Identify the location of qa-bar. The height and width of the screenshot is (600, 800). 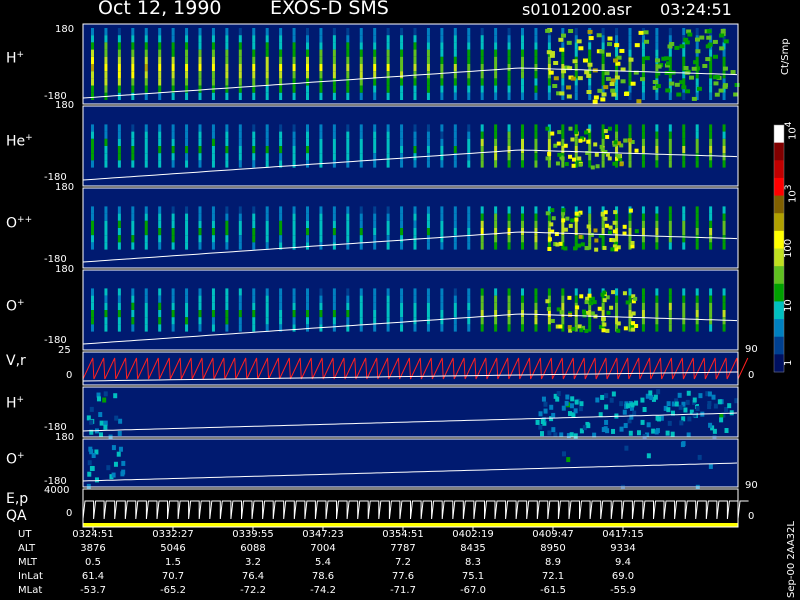
(410, 525).